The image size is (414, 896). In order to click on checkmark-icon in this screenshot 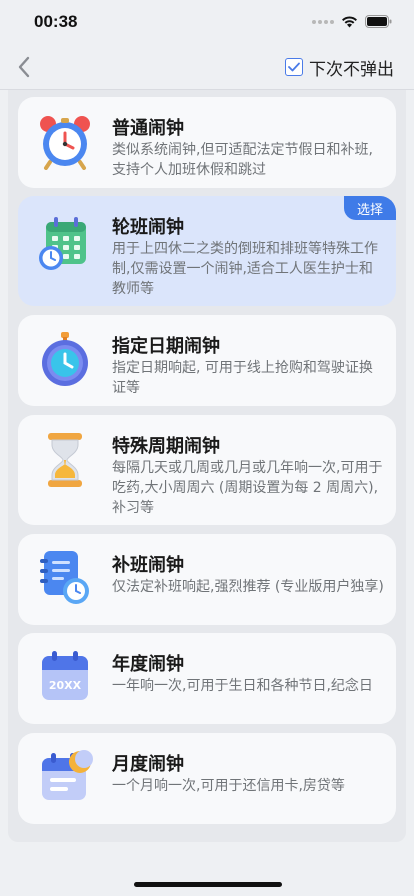, I will do `click(294, 67)`.